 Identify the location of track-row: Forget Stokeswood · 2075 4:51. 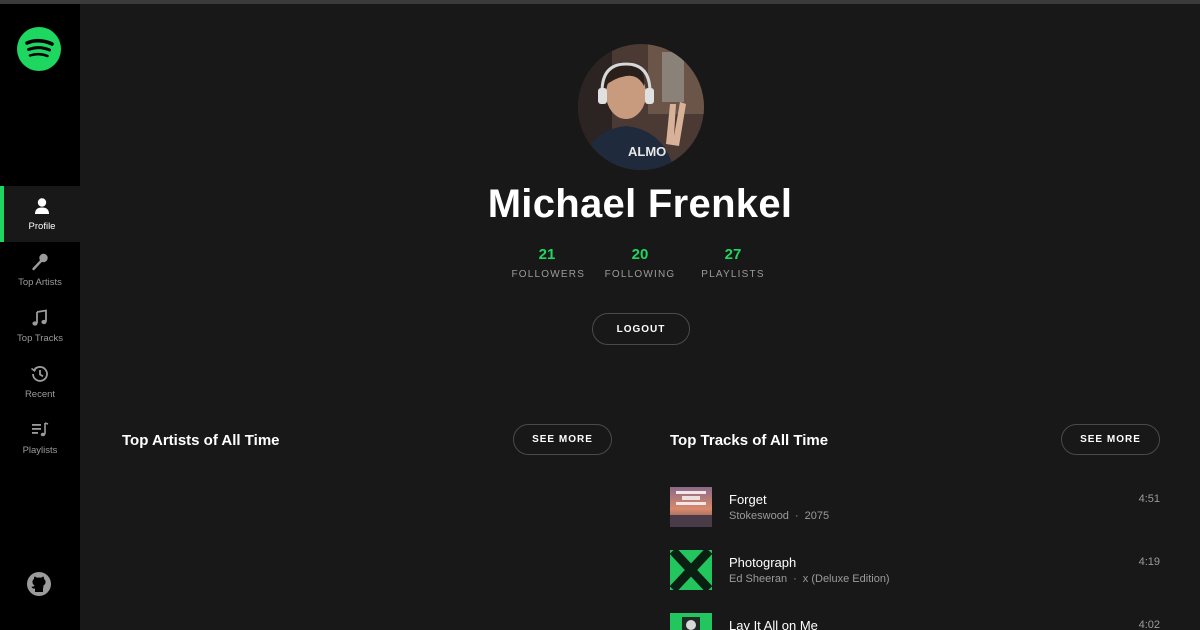
(915, 508).